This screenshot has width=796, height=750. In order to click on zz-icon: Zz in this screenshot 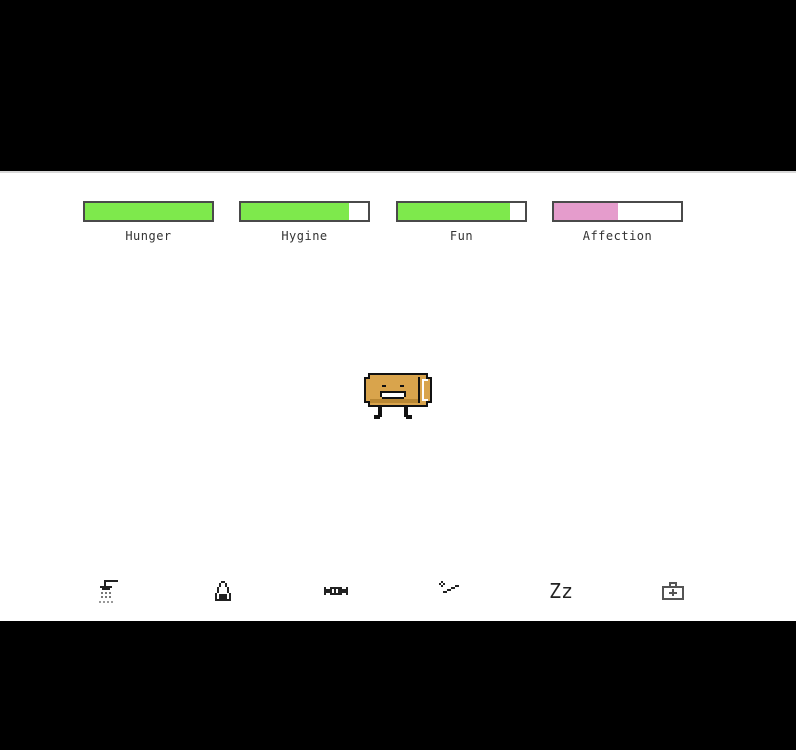, I will do `click(561, 591)`.